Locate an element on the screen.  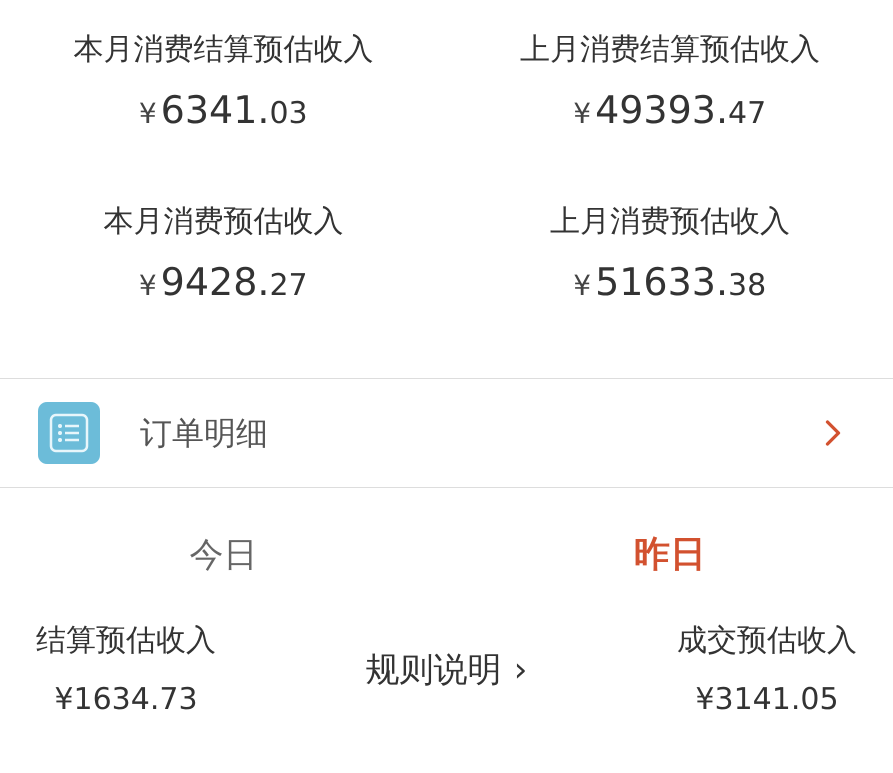
stat-label: 上月消费预估收入 is located at coordinates (670, 222).